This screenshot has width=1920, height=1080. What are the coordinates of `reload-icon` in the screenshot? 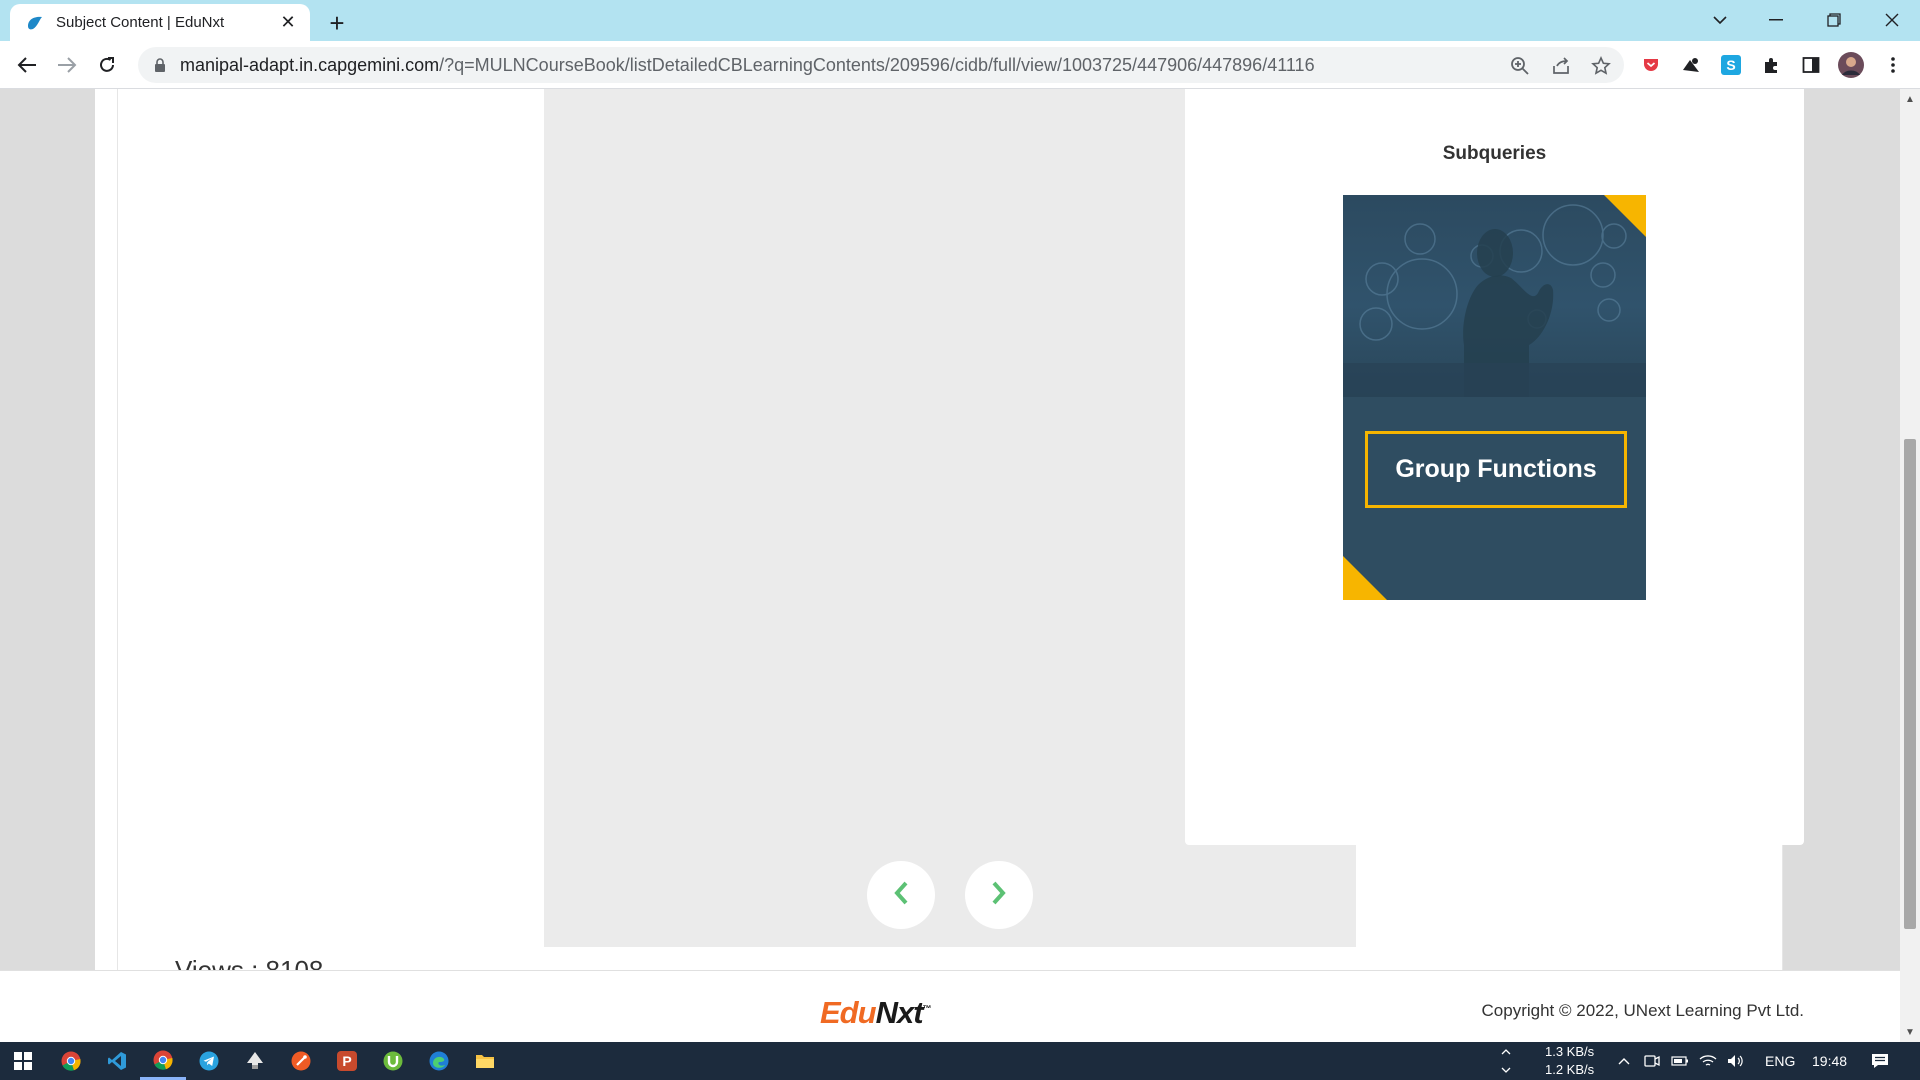 It's located at (107, 65).